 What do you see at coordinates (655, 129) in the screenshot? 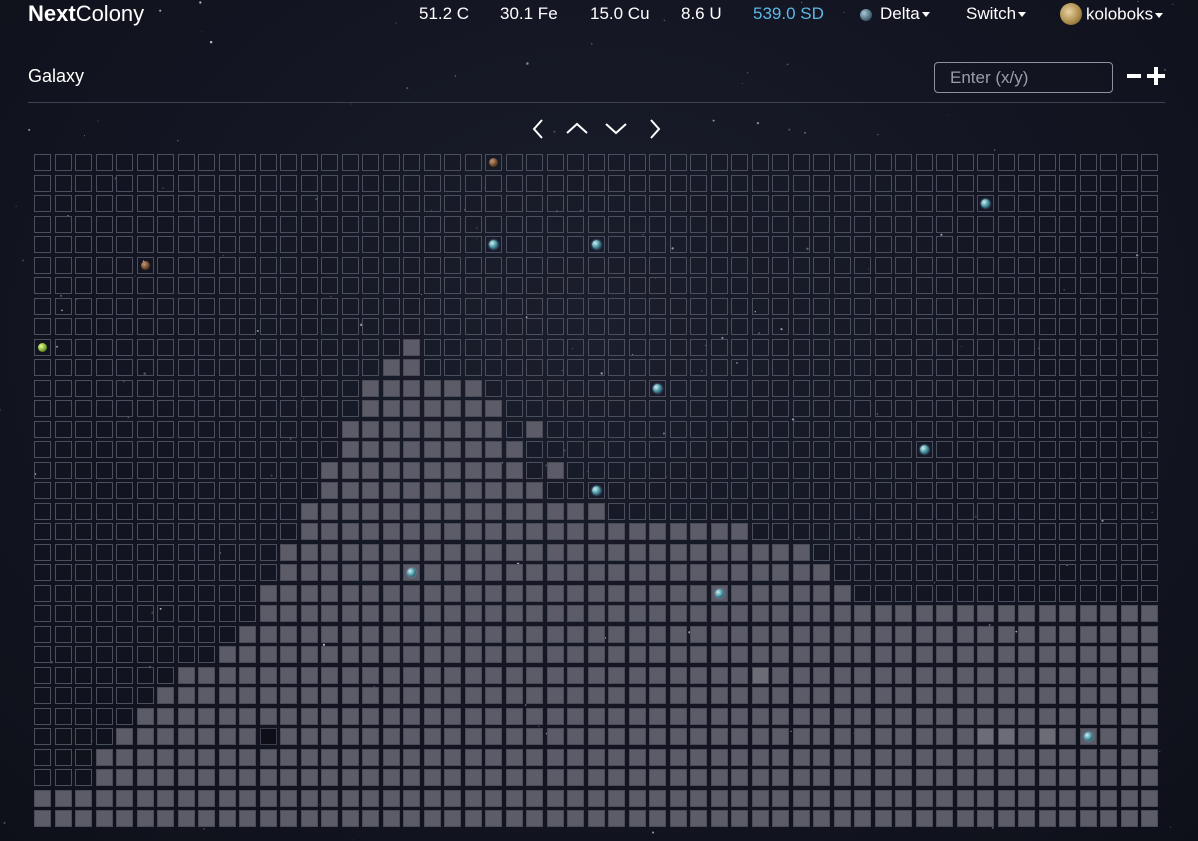
I see `chevron-right-icon` at bounding box center [655, 129].